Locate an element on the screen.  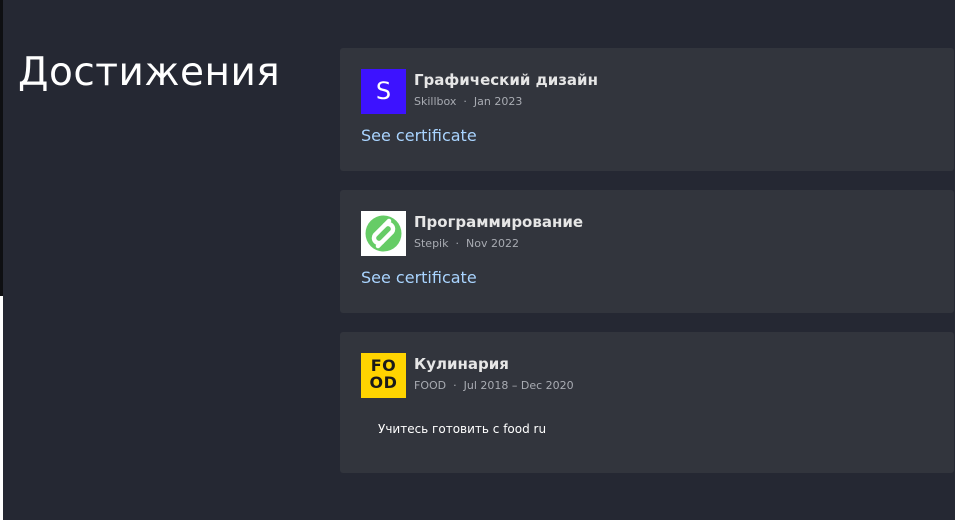
achievement-meta: Skillbox · Jan 2023 is located at coordinates (468, 102).